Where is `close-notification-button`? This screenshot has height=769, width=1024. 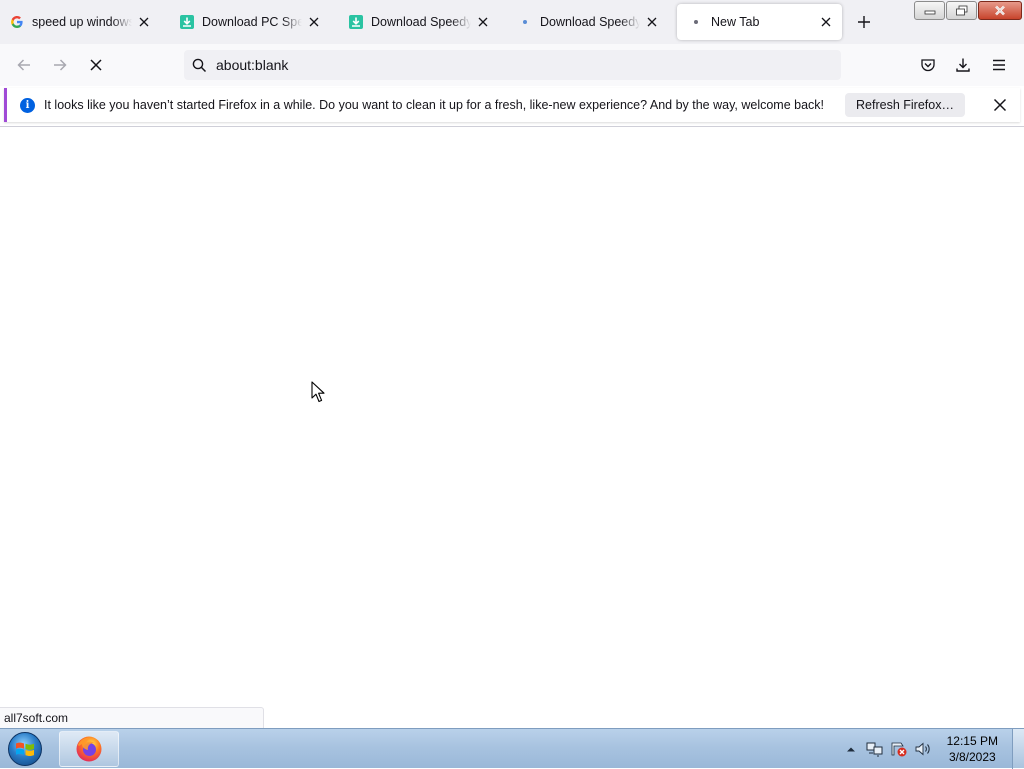 close-notification-button is located at coordinates (1000, 105).